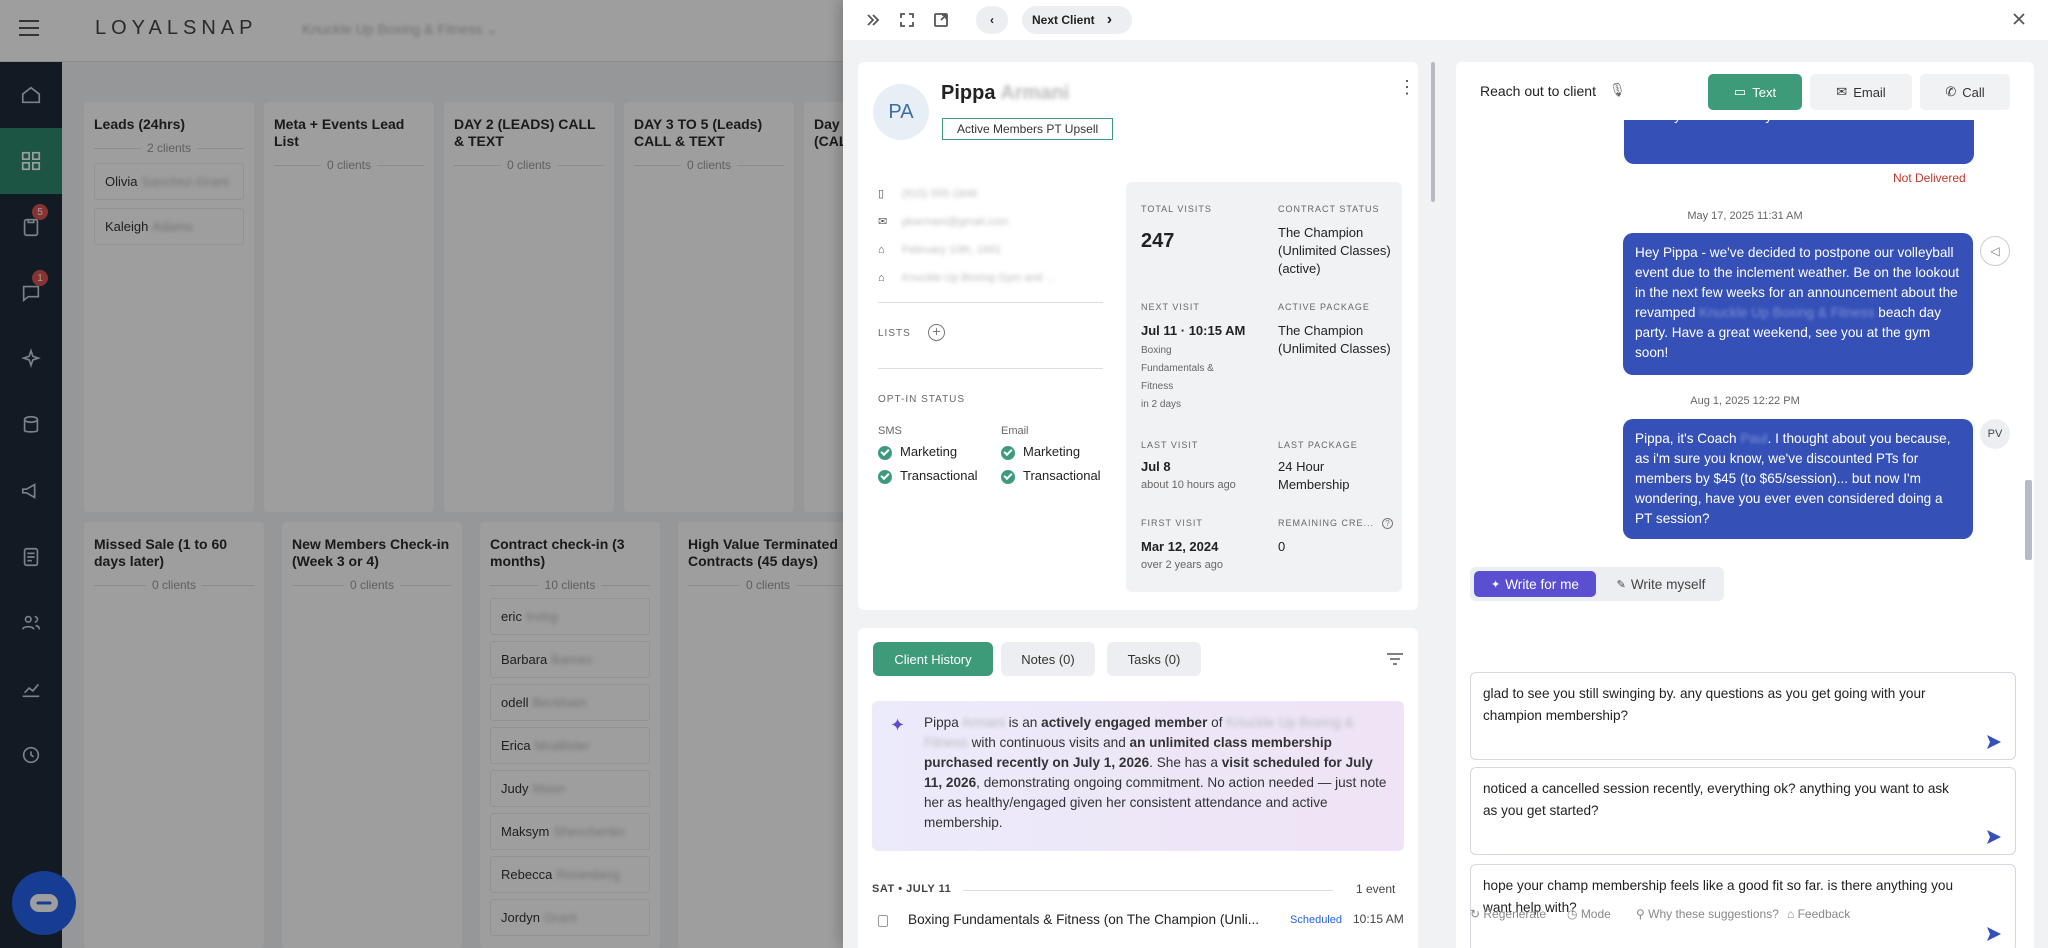 The width and height of the screenshot is (2048, 948). Describe the element at coordinates (936, 332) in the screenshot. I see `add-list-icon: +` at that location.